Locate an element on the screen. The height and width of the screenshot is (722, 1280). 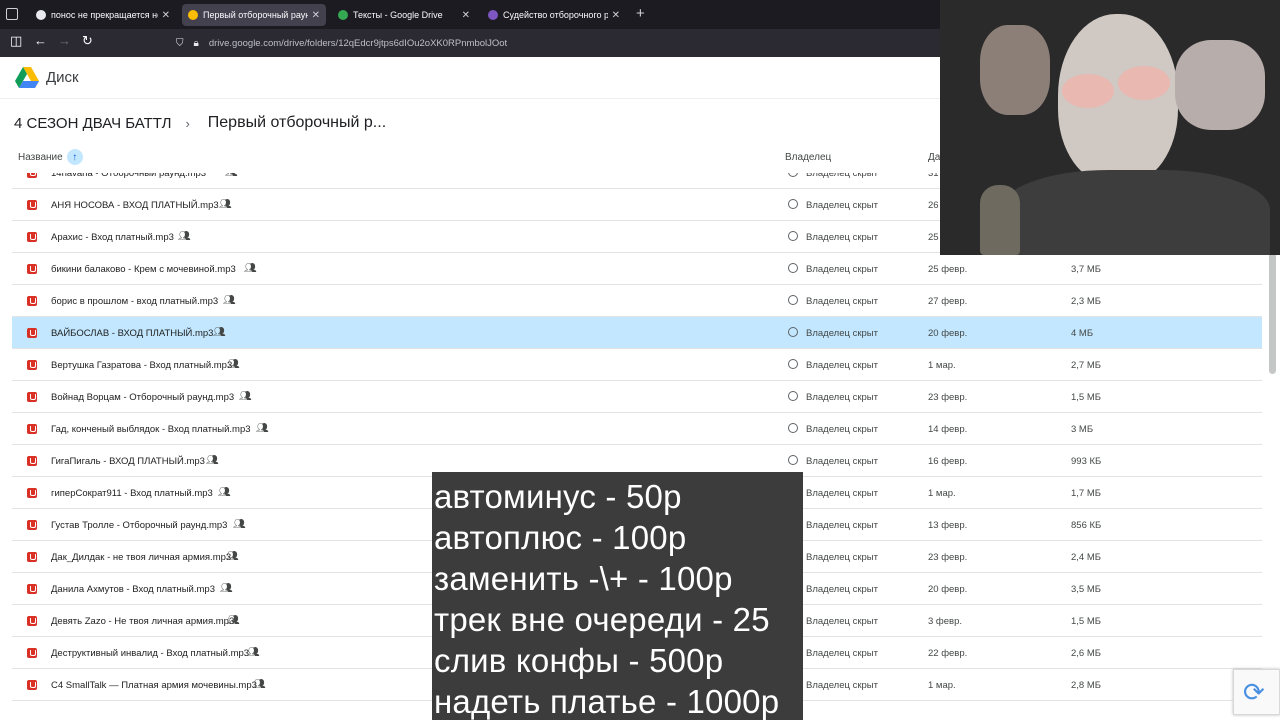
tab-title: Первый отборочный раунд – is located at coordinates (255, 15).